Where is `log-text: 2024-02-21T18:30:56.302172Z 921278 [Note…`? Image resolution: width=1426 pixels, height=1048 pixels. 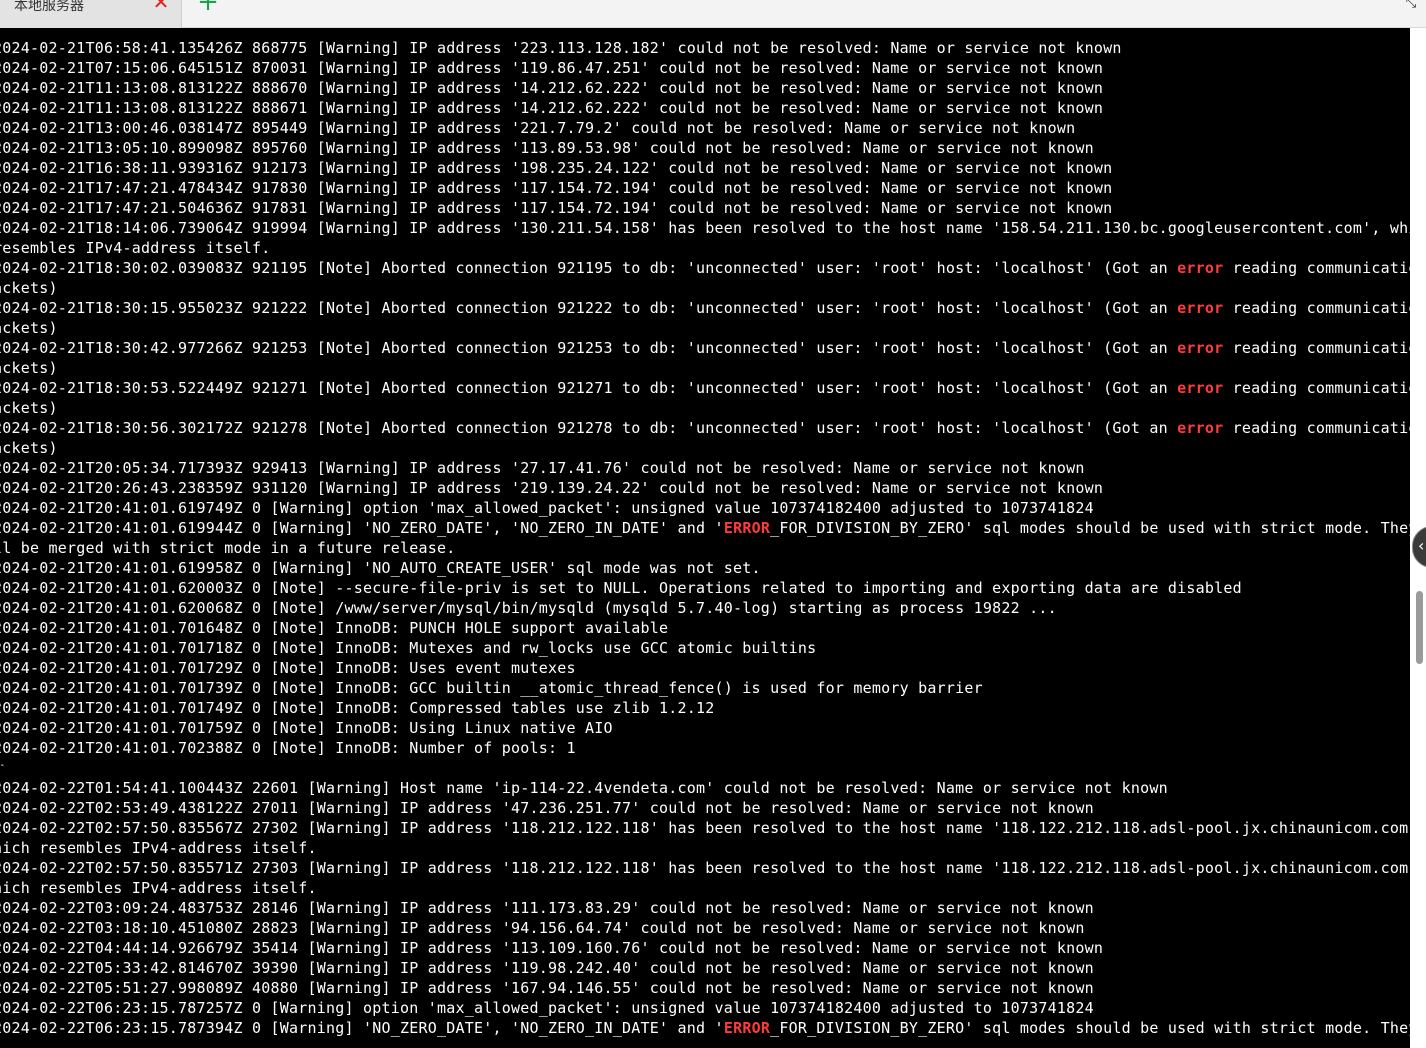 log-text: 2024-02-21T18:30:56.302172Z 921278 [Note… is located at coordinates (589, 428).